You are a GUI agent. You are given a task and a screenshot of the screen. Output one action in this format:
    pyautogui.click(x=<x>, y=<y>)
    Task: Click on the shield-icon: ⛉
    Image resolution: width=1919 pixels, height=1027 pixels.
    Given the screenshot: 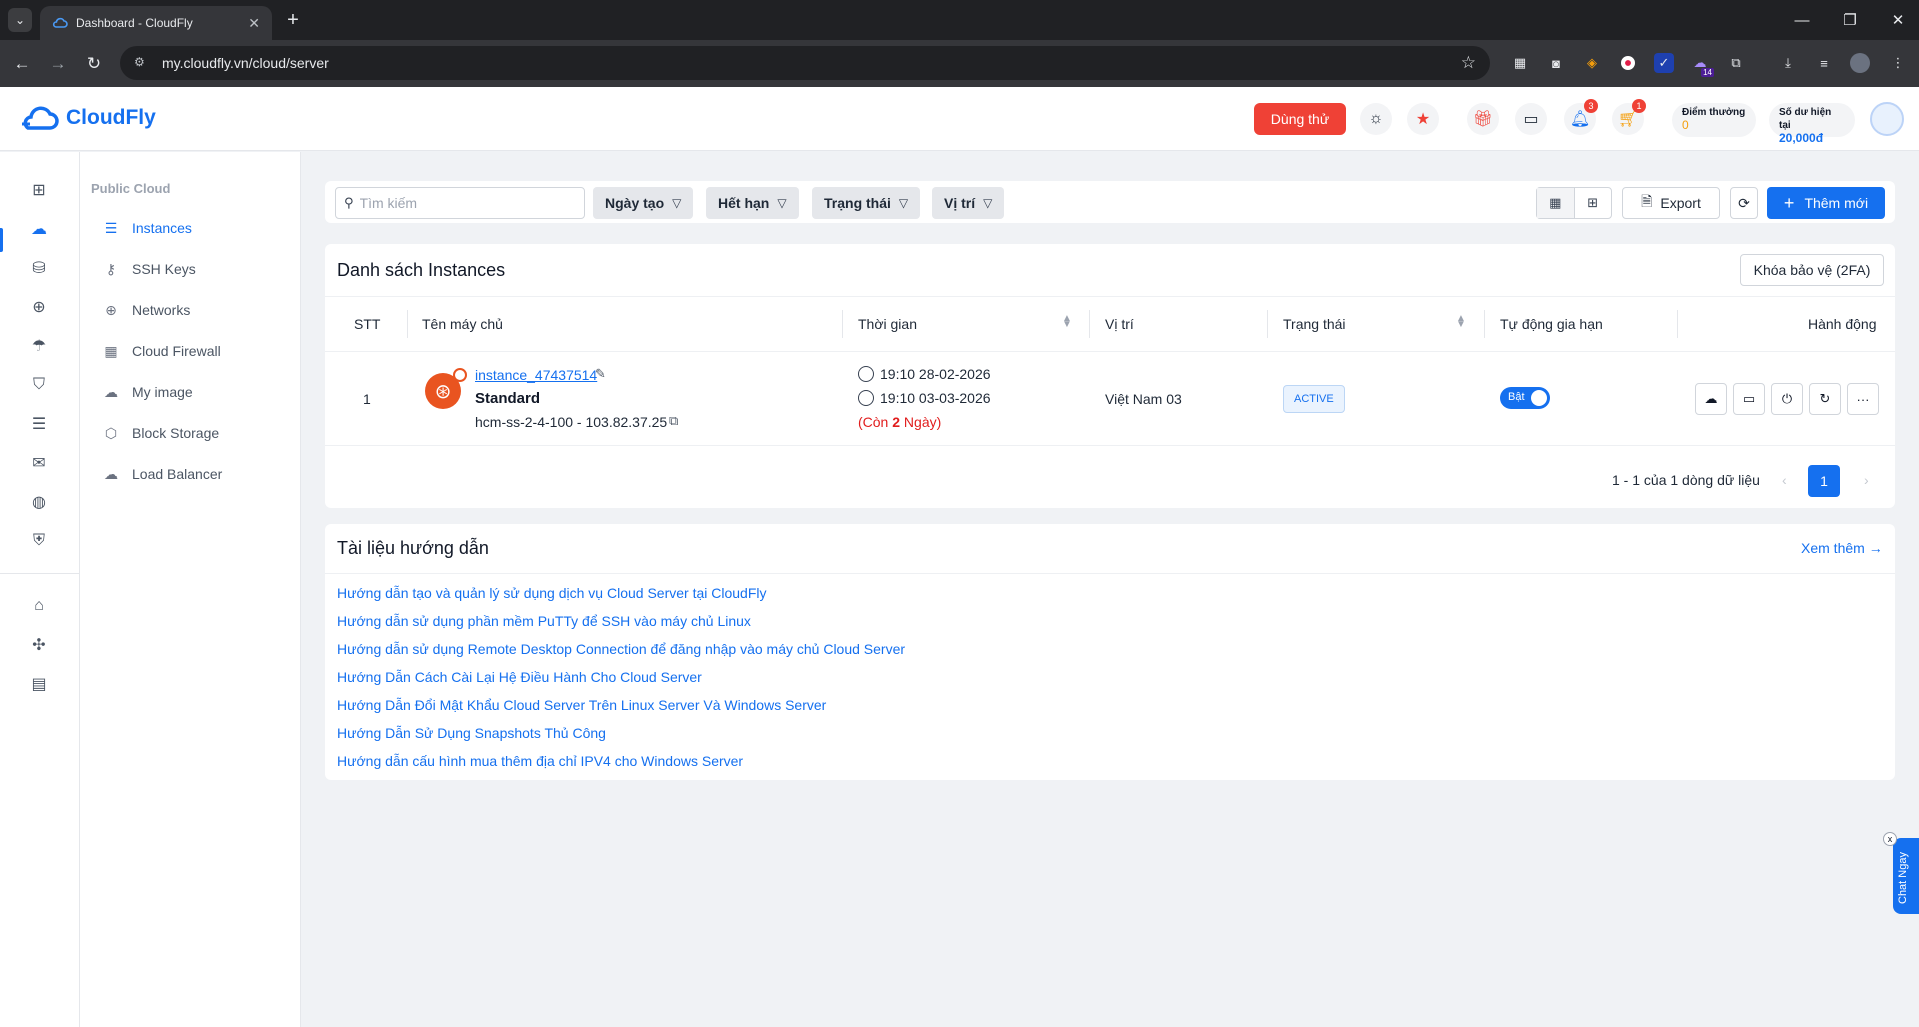 What is the action you would take?
    pyautogui.click(x=39, y=385)
    